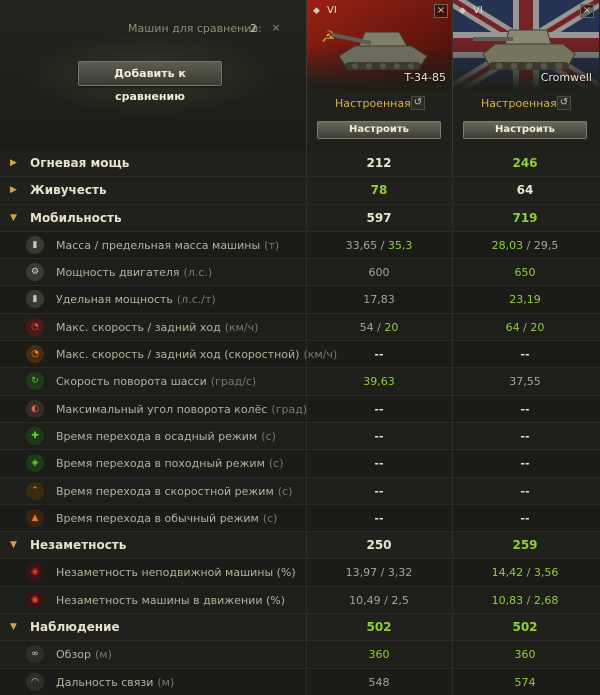  I want to click on value: 37,55, so click(525, 382).